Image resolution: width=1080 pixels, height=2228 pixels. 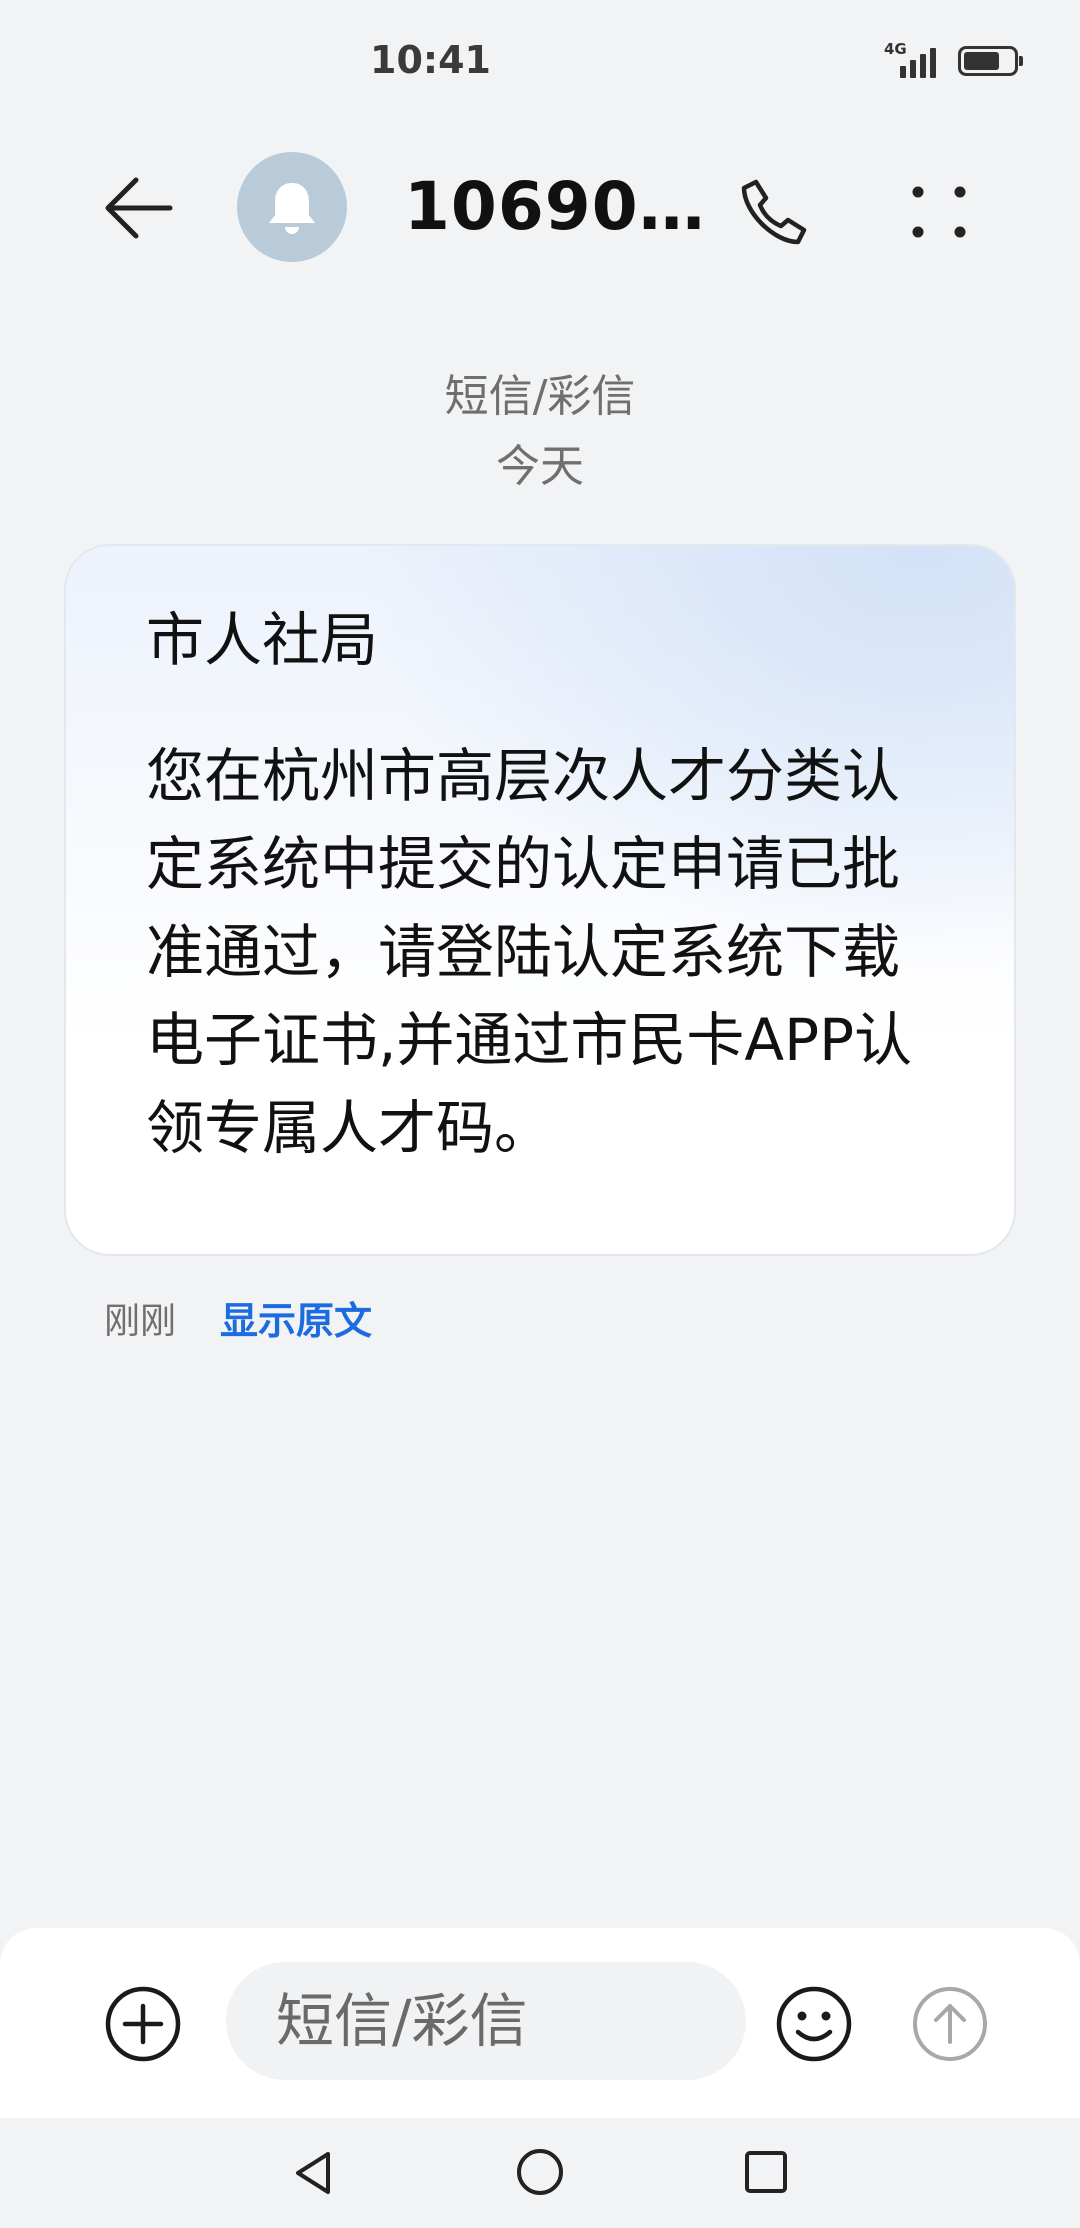 I want to click on attach-button, so click(x=143, y=2024).